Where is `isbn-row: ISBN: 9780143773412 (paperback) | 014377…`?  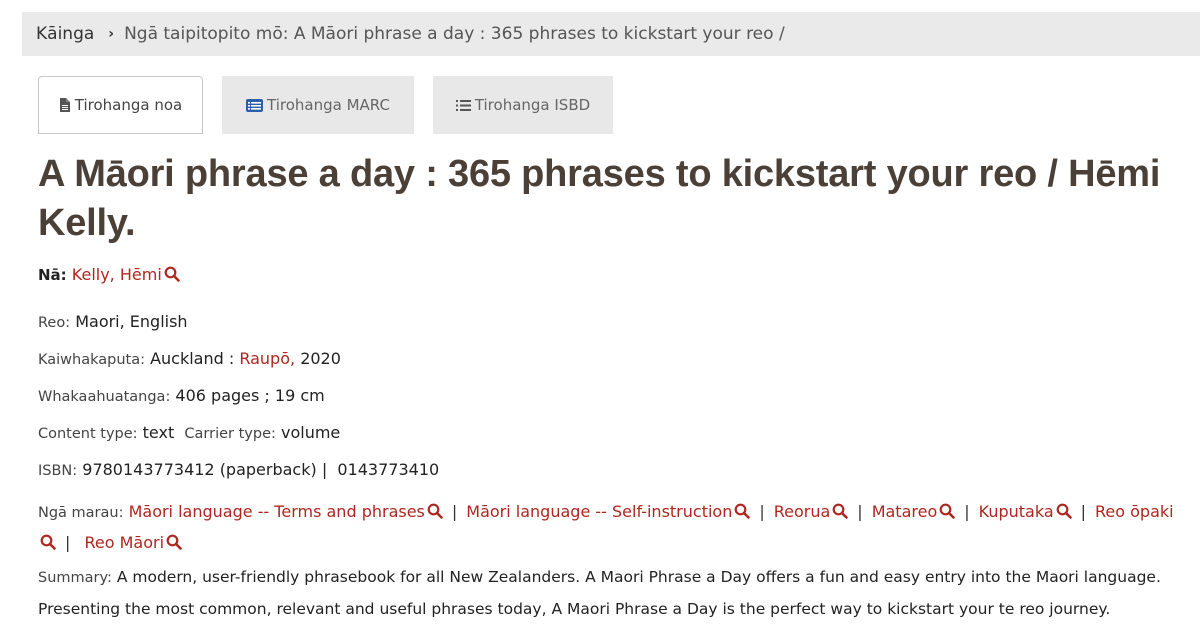
isbn-row: ISBN: 9780143773412 (paperback) | 014377… is located at coordinates (238, 469).